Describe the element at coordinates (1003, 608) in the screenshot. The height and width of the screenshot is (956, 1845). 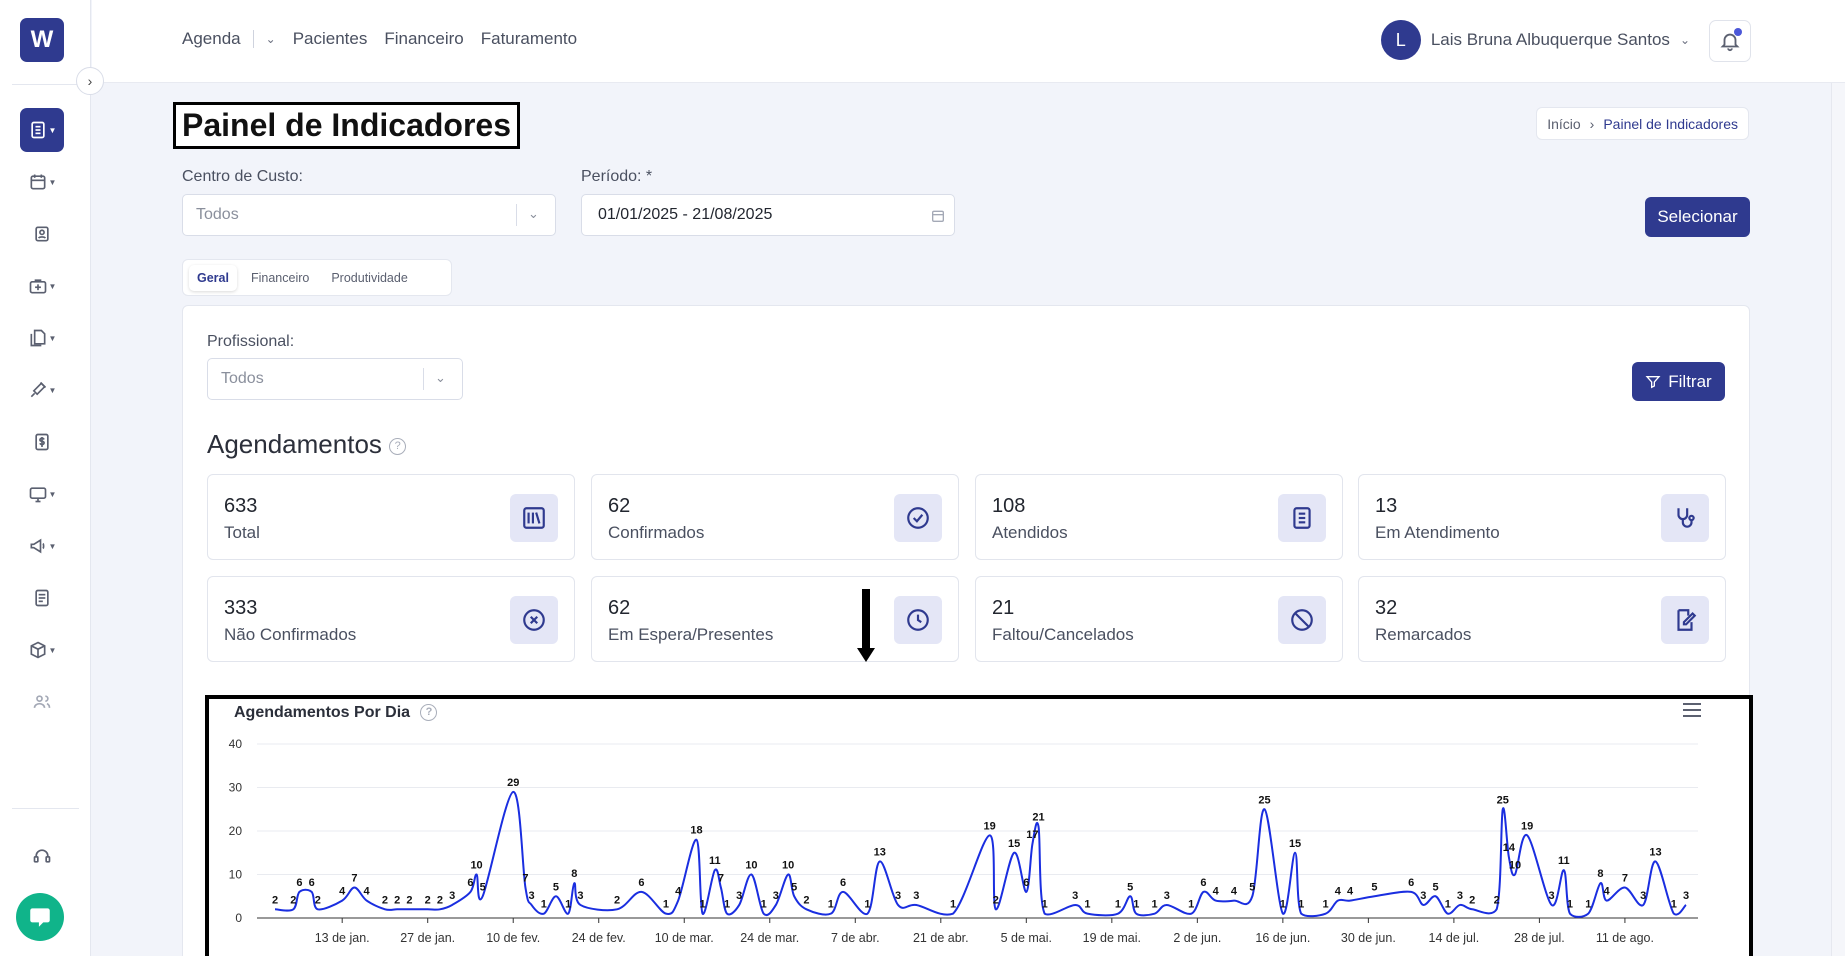
I see `stat-value: 21` at that location.